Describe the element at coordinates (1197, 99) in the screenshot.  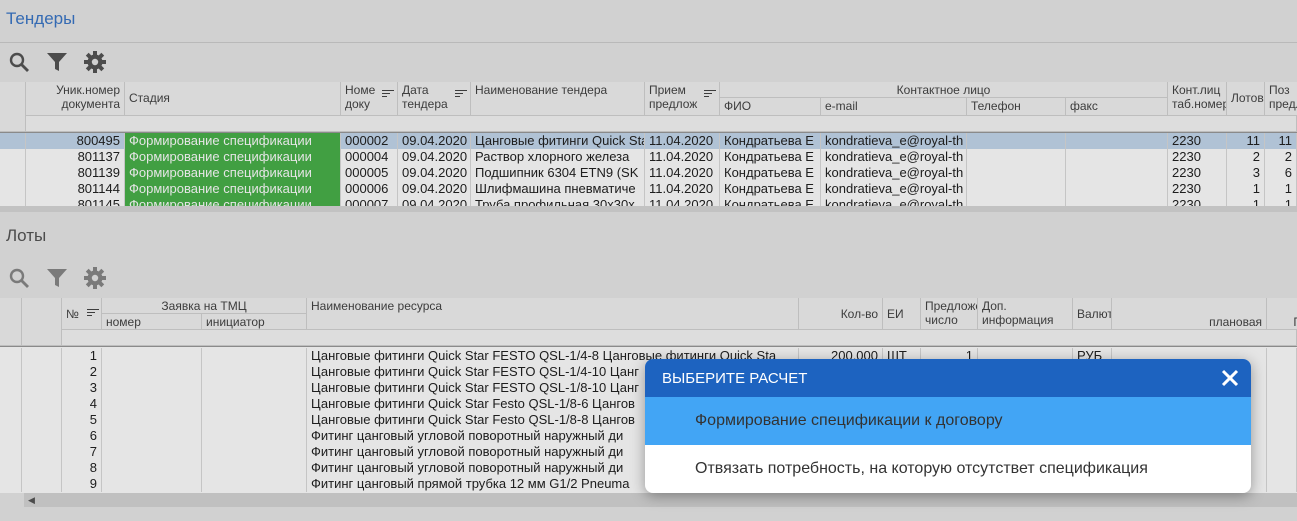
I see `header-kont: Конт.лиц таб.номер` at that location.